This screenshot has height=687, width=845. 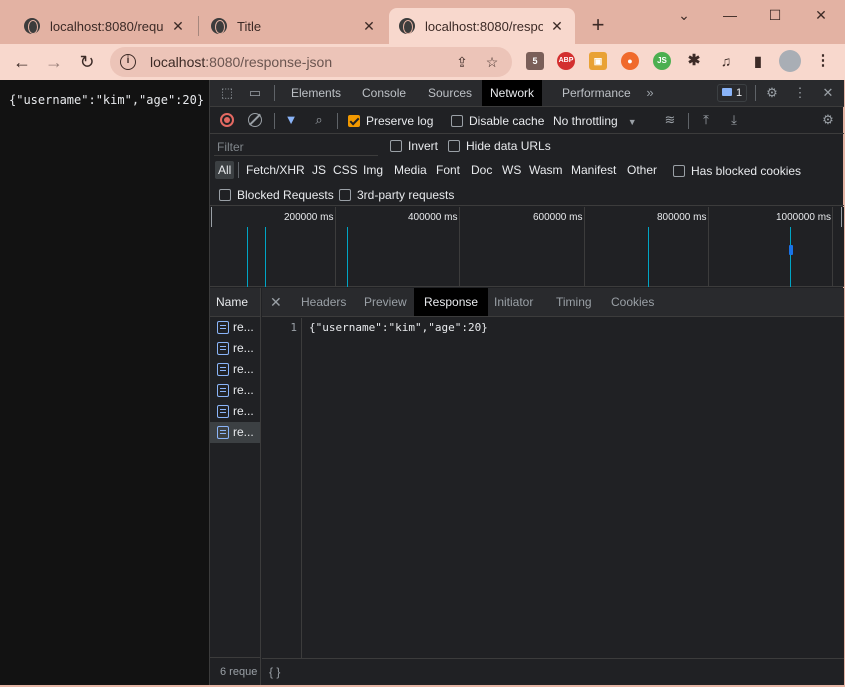 What do you see at coordinates (396, 195) in the screenshot?
I see `third-party-checkbox: 3rd-party requests` at bounding box center [396, 195].